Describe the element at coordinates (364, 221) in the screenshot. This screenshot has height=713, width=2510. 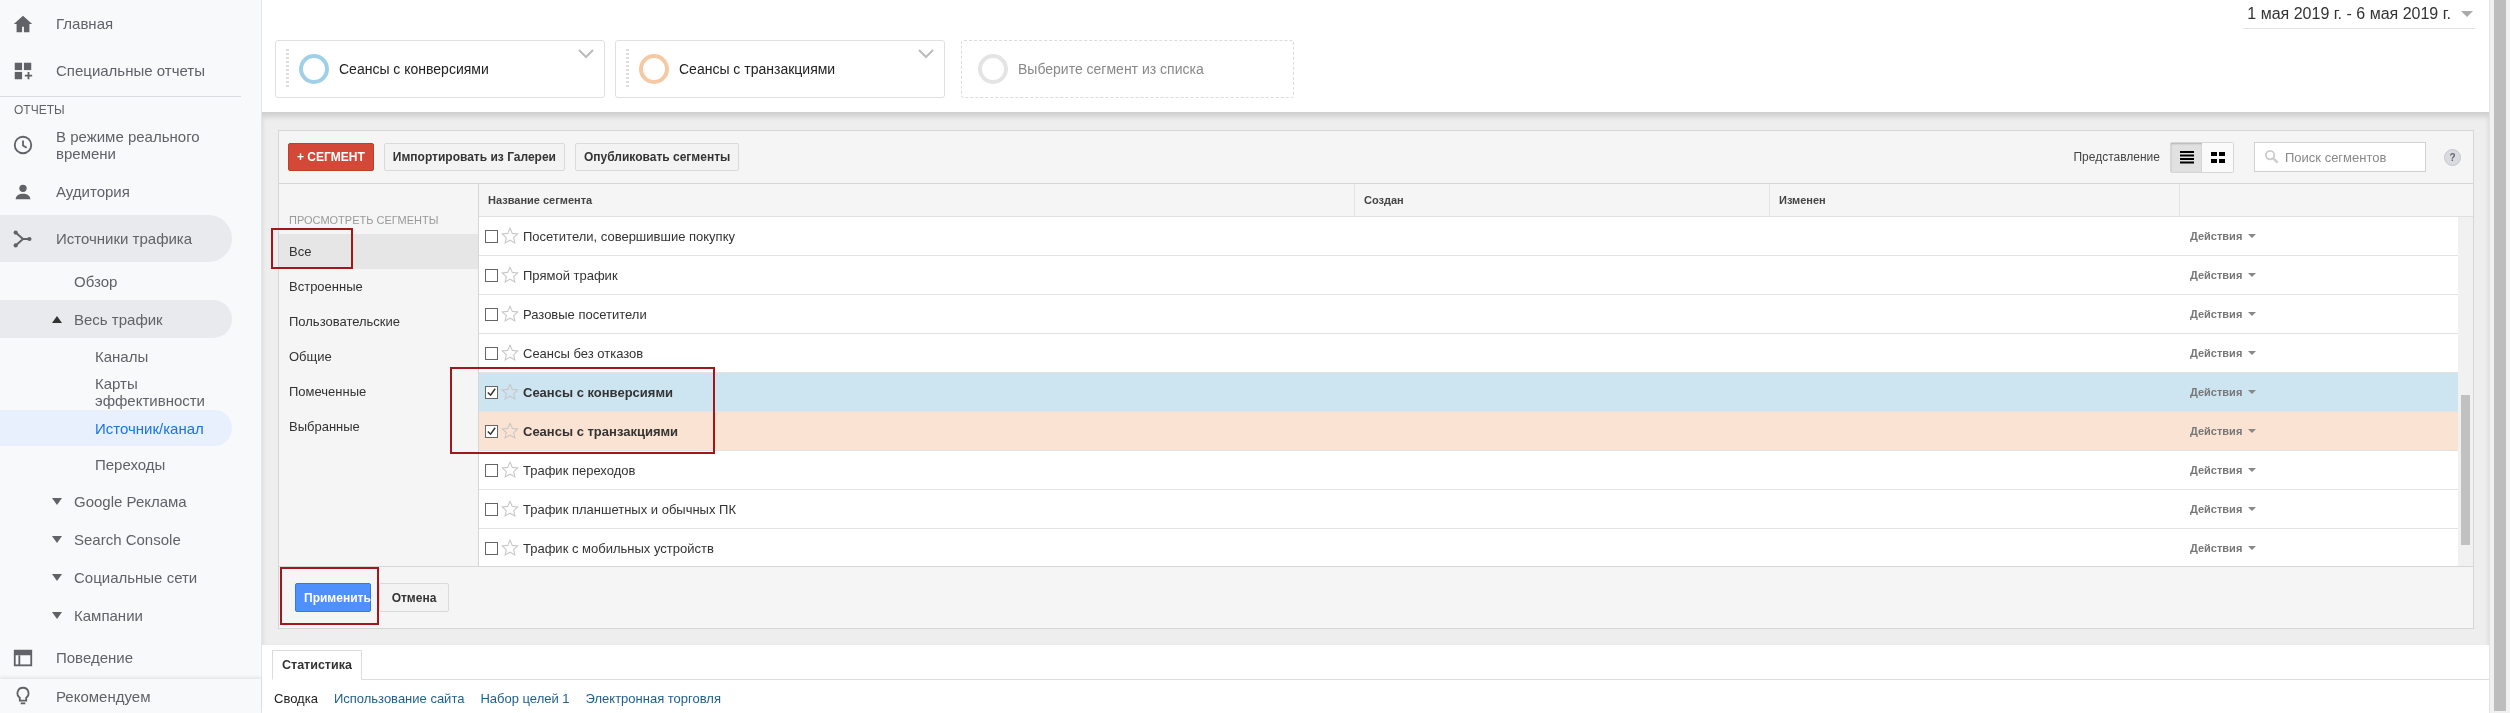
I see `filter-heading: ПРОСМОТРЕТЬ СЕГМЕНТЫ` at that location.